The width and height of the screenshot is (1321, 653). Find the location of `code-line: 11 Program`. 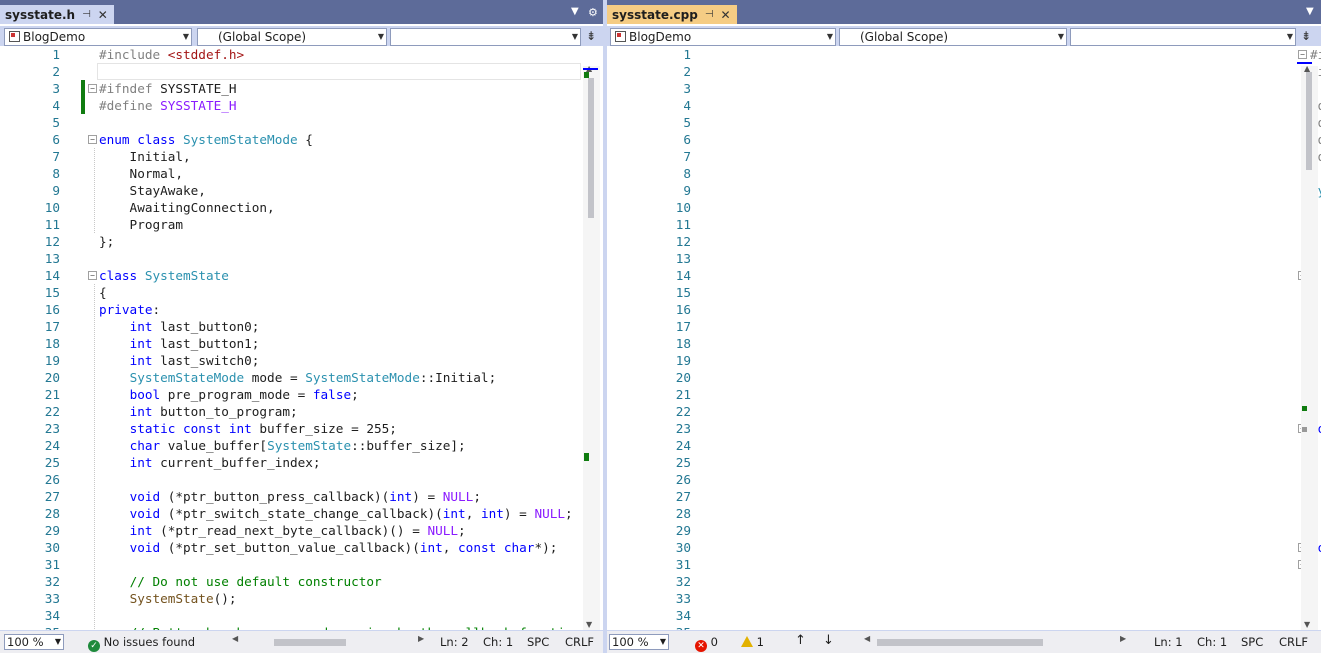

code-line: 11 Program is located at coordinates (291, 224).